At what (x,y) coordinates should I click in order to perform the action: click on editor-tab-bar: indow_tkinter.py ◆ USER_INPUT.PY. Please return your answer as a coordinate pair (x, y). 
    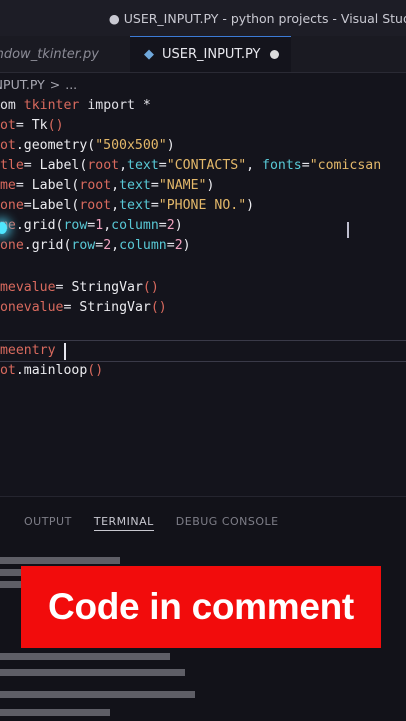
    Looking at the image, I should click on (203, 54).